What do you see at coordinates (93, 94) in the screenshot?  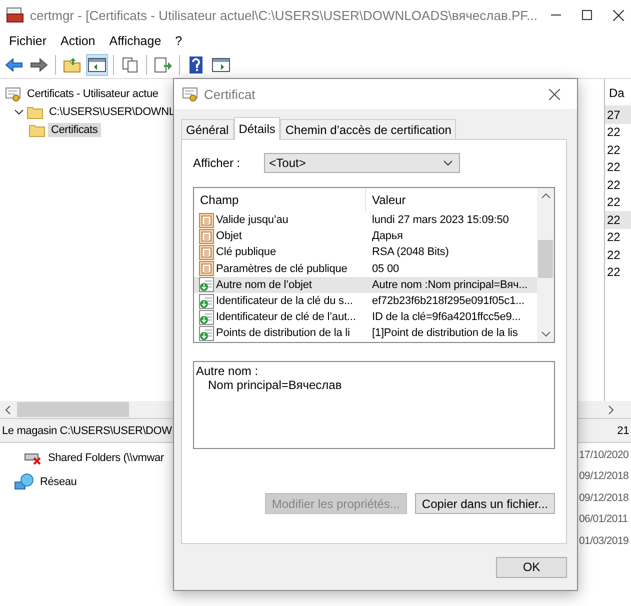 I see `tree-item: Certificats - Utilisateur actue` at bounding box center [93, 94].